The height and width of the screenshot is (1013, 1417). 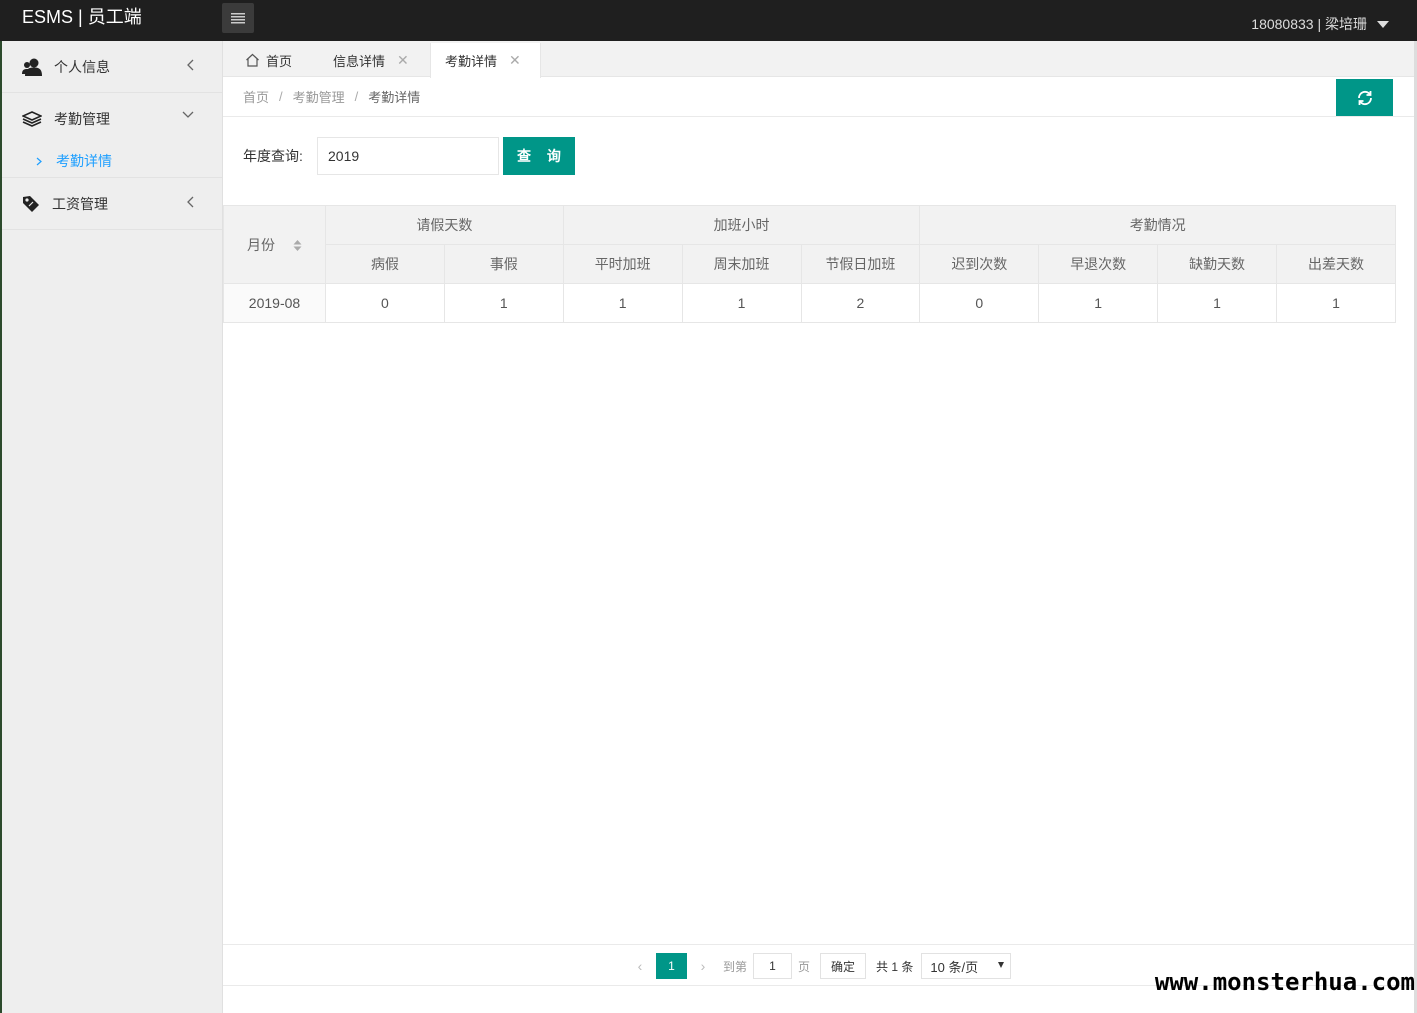 What do you see at coordinates (32, 67) in the screenshot?
I see `user-icon` at bounding box center [32, 67].